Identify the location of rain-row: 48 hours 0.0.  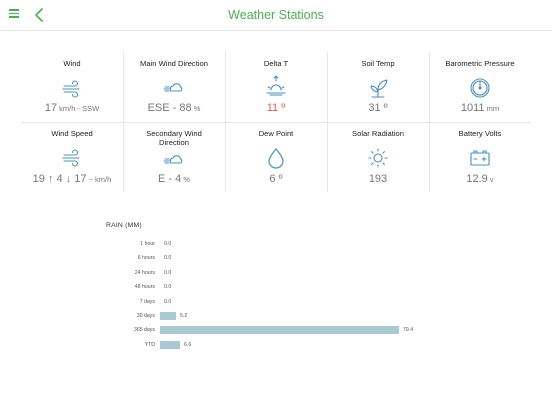
(276, 287).